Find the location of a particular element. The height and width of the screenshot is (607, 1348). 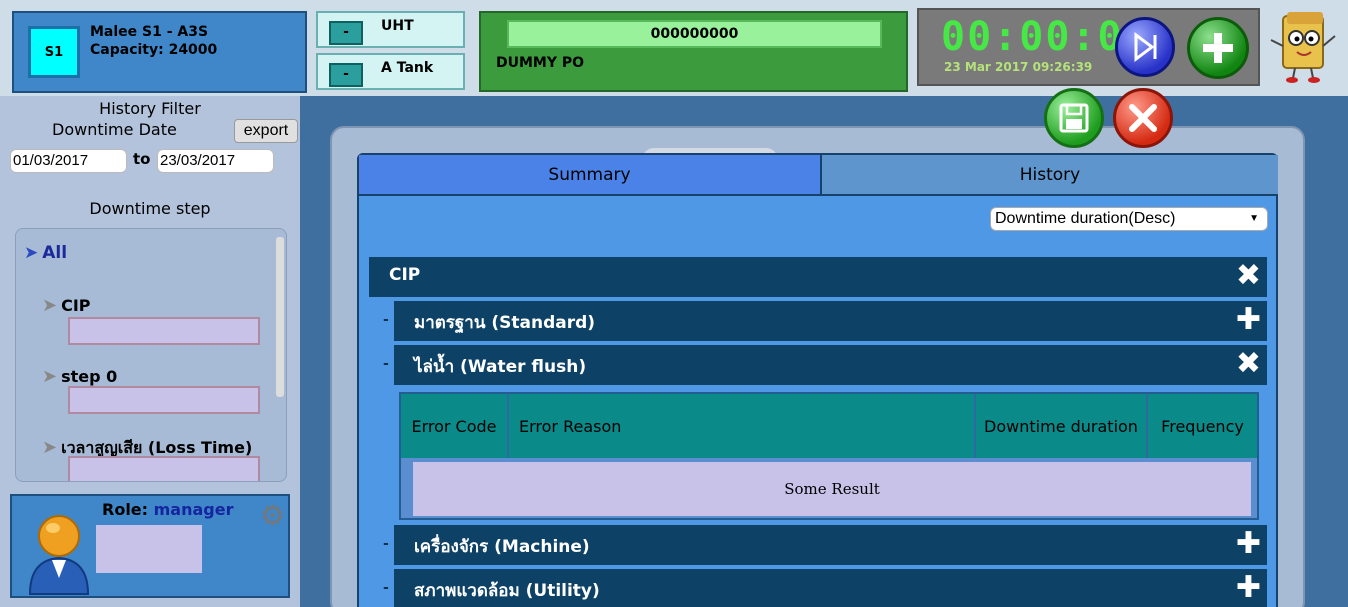

user-name-field is located at coordinates (149, 549).